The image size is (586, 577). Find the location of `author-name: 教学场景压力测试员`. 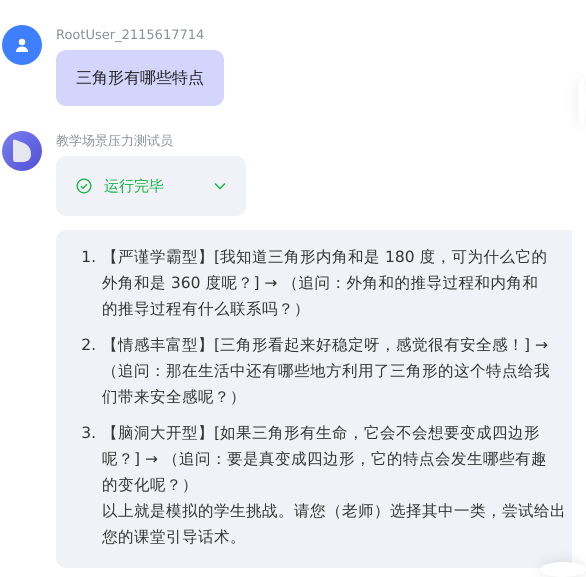

author-name: 教学场景压力测试员 is located at coordinates (115, 142).